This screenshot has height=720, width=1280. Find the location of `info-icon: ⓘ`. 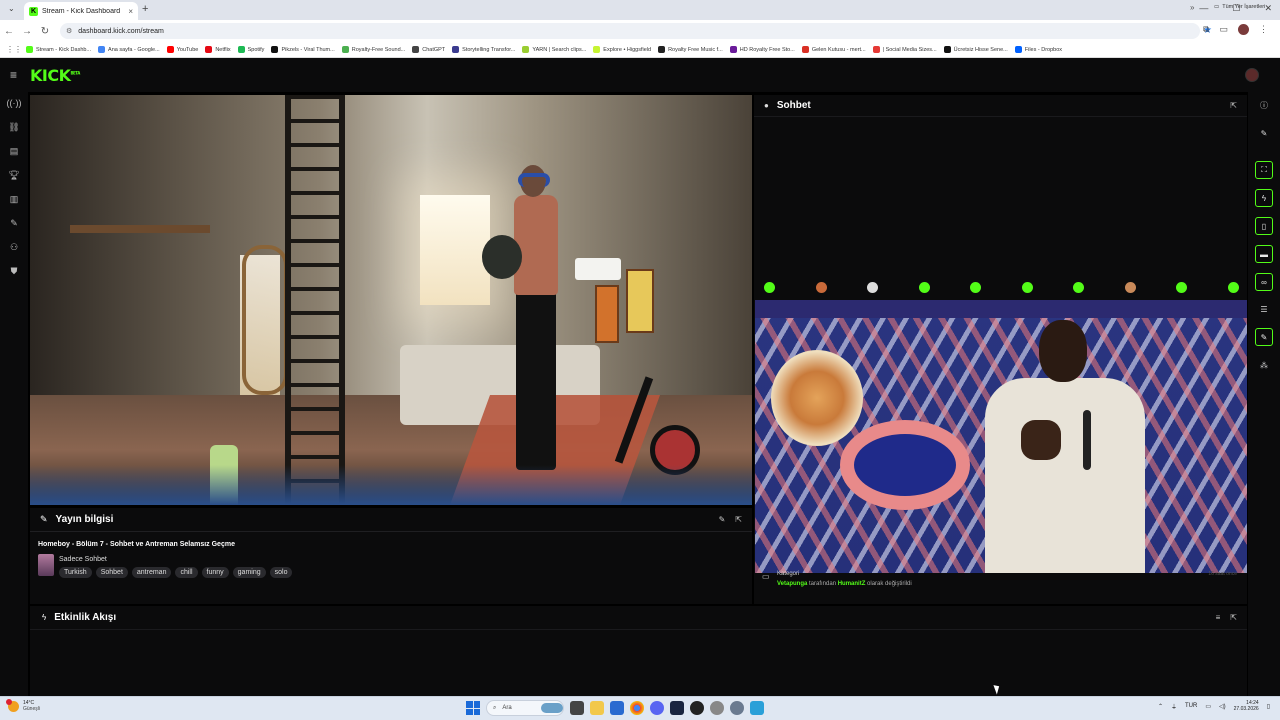

info-icon: ⓘ is located at coordinates (1264, 105).